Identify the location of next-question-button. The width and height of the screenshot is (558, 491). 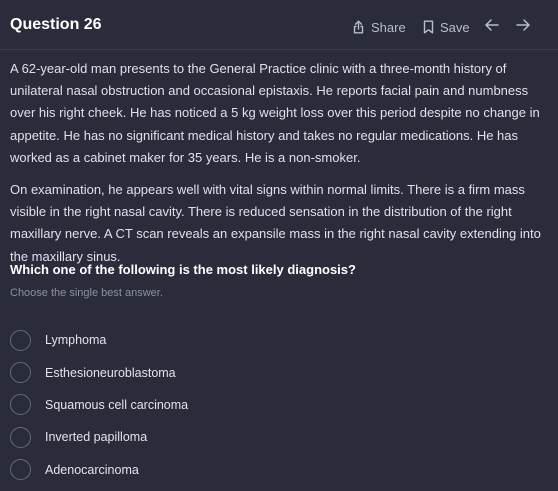
(523, 27).